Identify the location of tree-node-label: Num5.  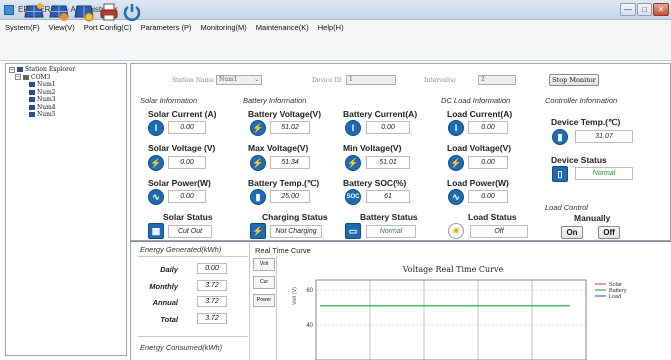
(46, 115).